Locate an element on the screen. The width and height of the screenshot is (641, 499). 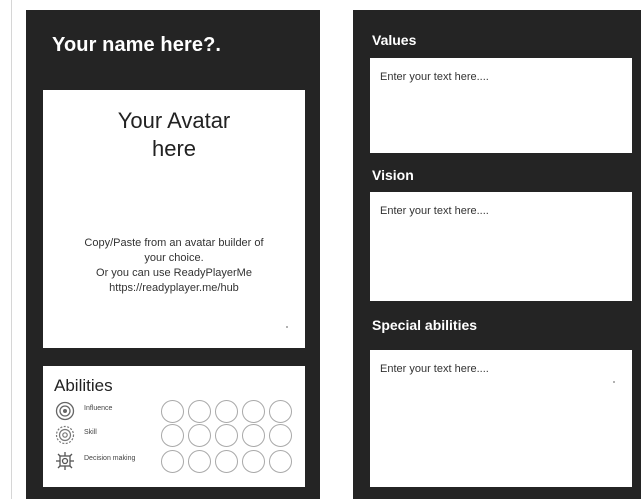
abilities-title: Abilities is located at coordinates (83, 385).